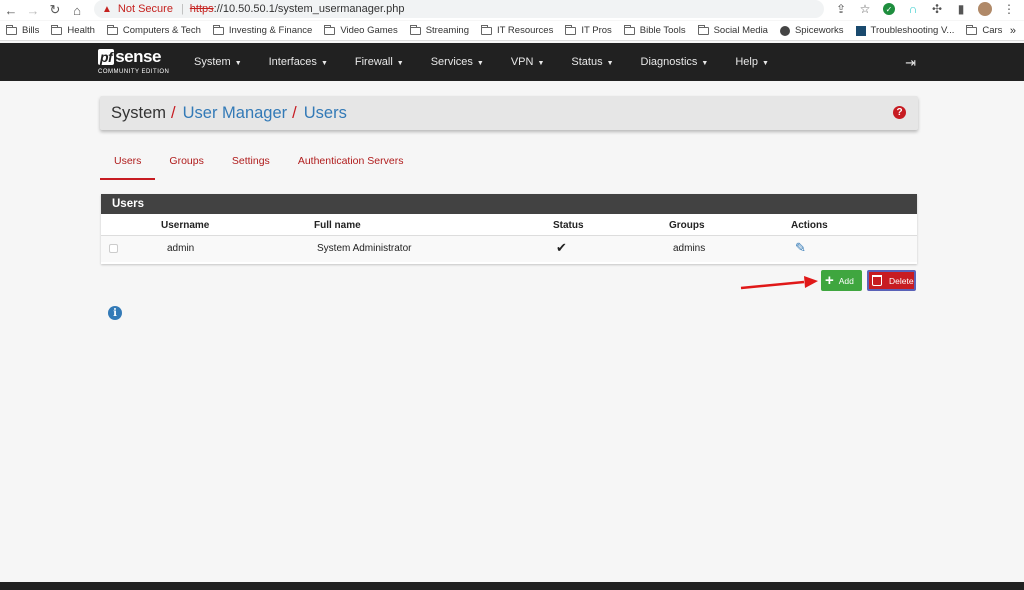 This screenshot has height=590, width=1024. Describe the element at coordinates (752, 62) in the screenshot. I see `menu-help: Help ▼` at that location.